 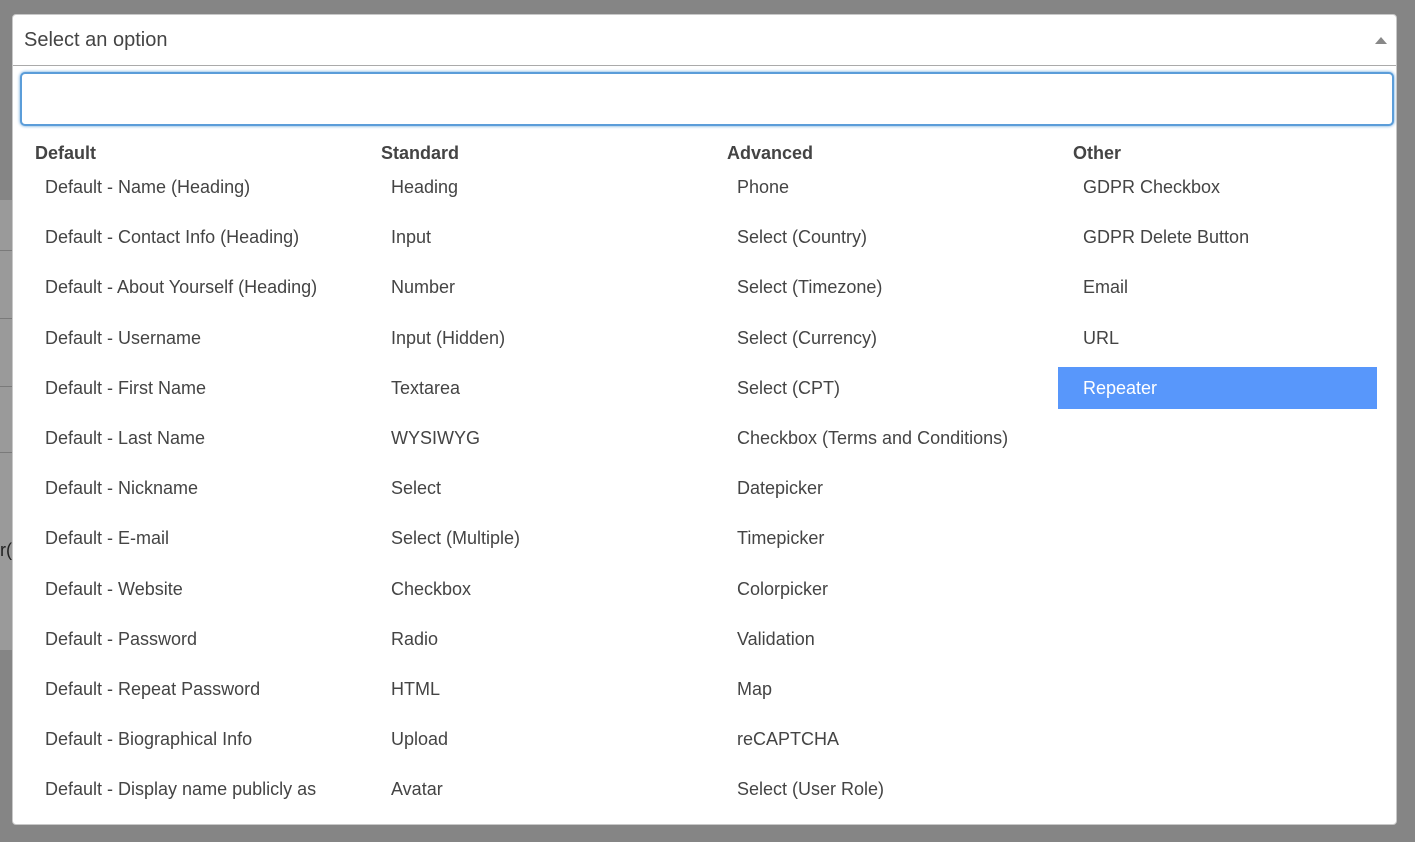 I want to click on option-item: GDPR Checkbox, so click(x=1217, y=187).